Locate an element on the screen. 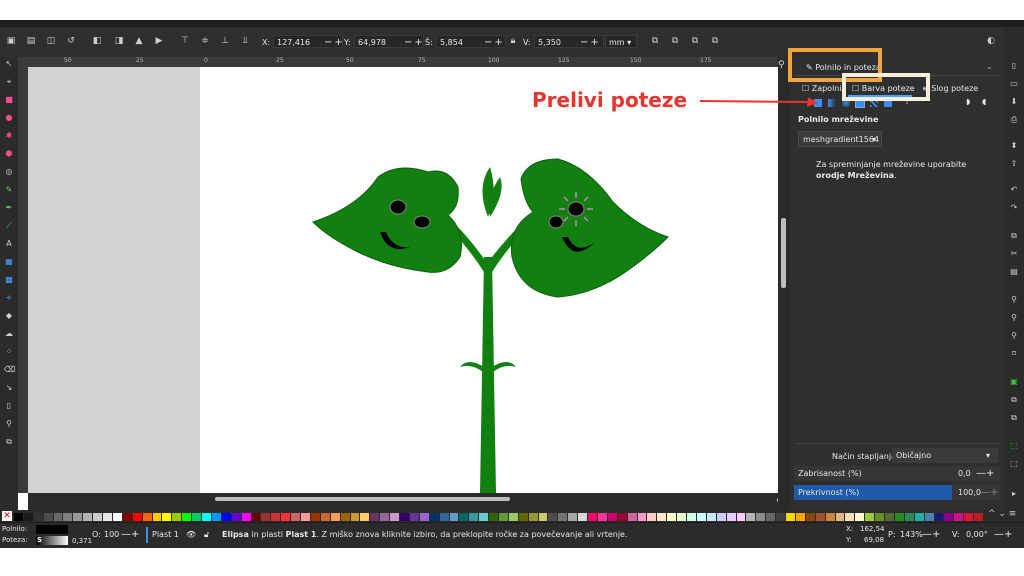  opacity-value: 100,0 is located at coordinates (969, 492).